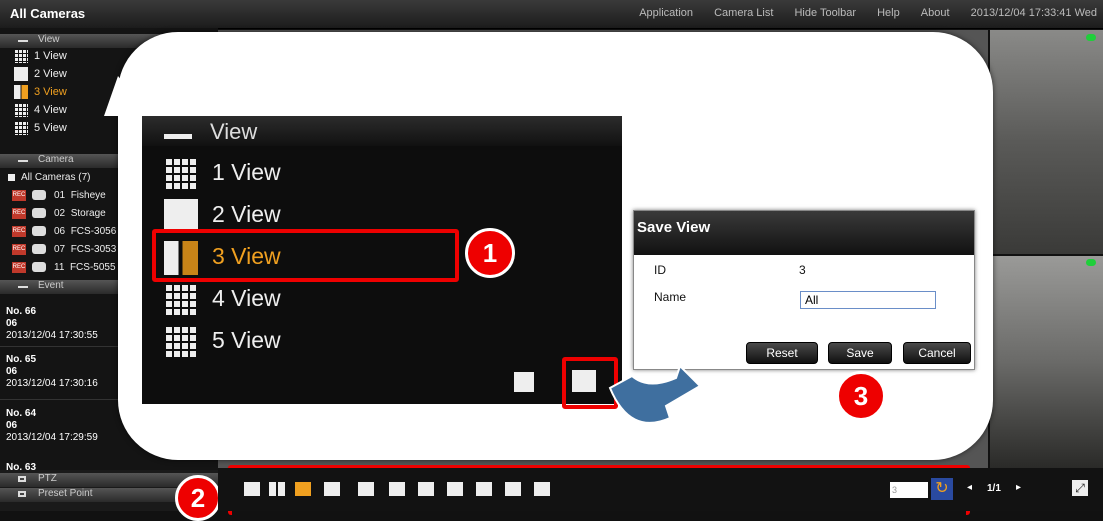 The height and width of the screenshot is (521, 1103). Describe the element at coordinates (246, 214) in the screenshot. I see `view-label: 2 View` at that location.